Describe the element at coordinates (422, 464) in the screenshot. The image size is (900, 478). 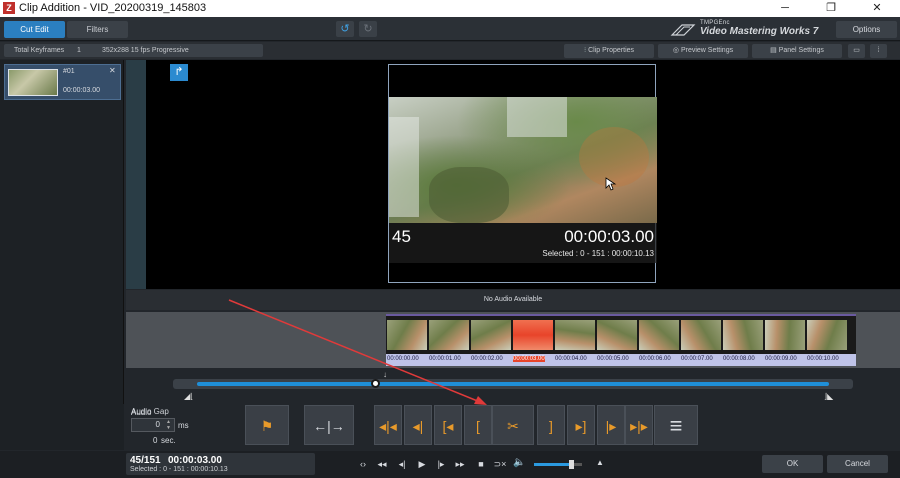
I see `play-button: ▶` at that location.